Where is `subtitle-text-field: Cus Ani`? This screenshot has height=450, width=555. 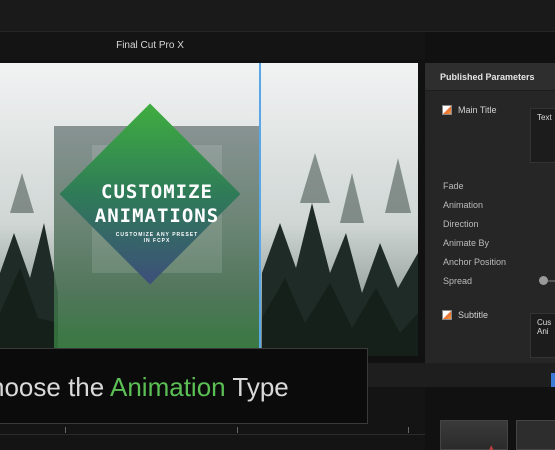 subtitle-text-field: Cus Ani is located at coordinates (542, 335).